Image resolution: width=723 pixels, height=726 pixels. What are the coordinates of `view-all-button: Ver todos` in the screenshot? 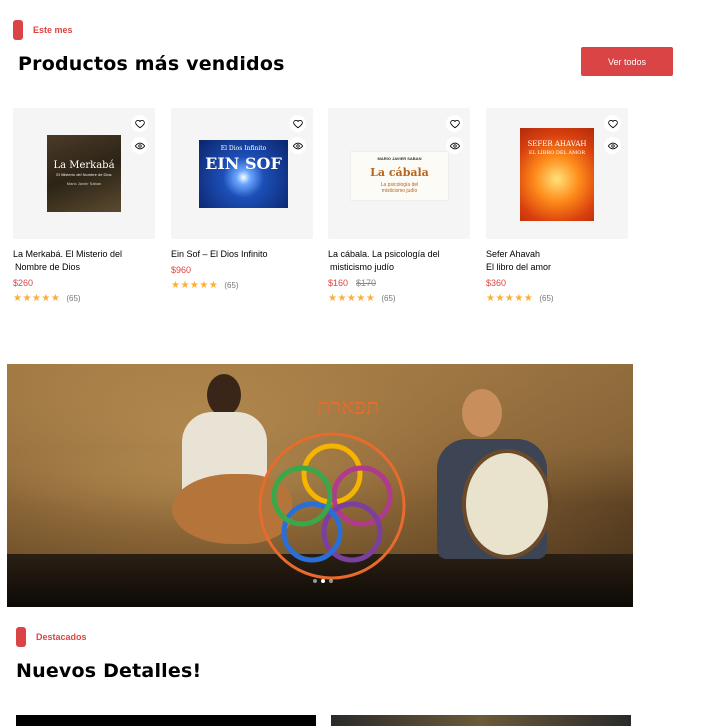 It's located at (627, 61).